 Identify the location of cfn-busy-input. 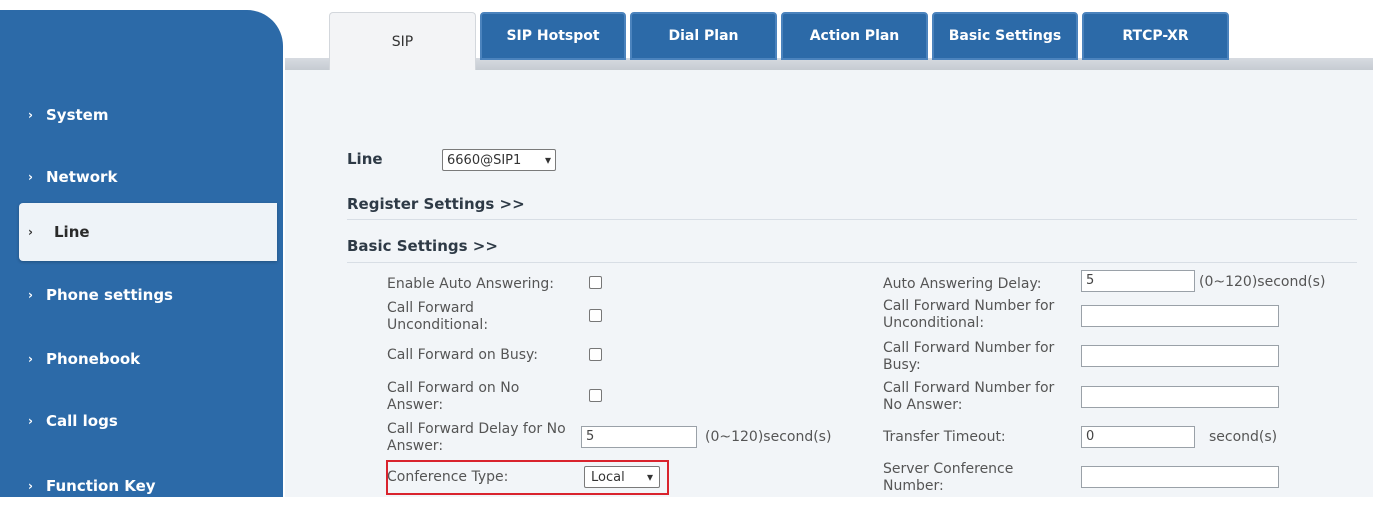
(1180, 356).